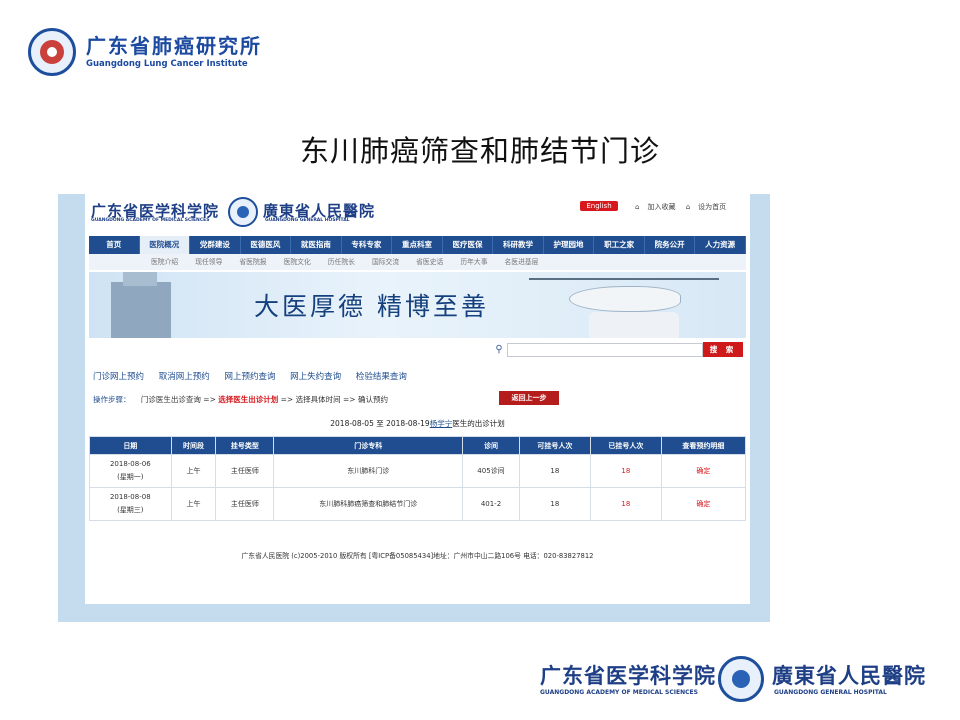  Describe the element at coordinates (193, 504) in the screenshot. I see `period-cell: 上午` at that location.